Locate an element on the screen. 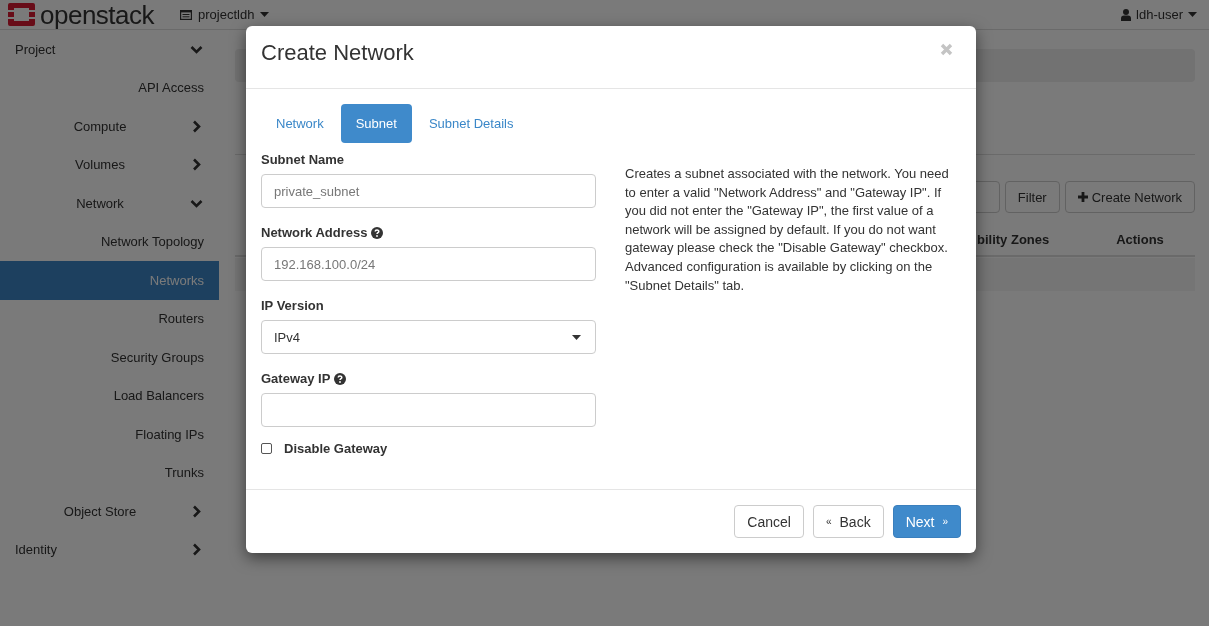  logo-text: openstack is located at coordinates (97, 15).